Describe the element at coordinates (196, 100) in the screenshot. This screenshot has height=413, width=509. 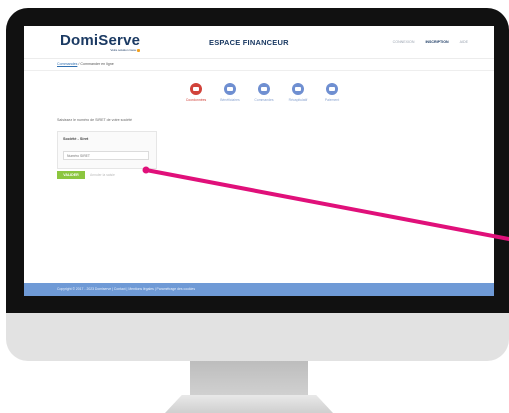
I see `step-label: Coordonnées` at that location.